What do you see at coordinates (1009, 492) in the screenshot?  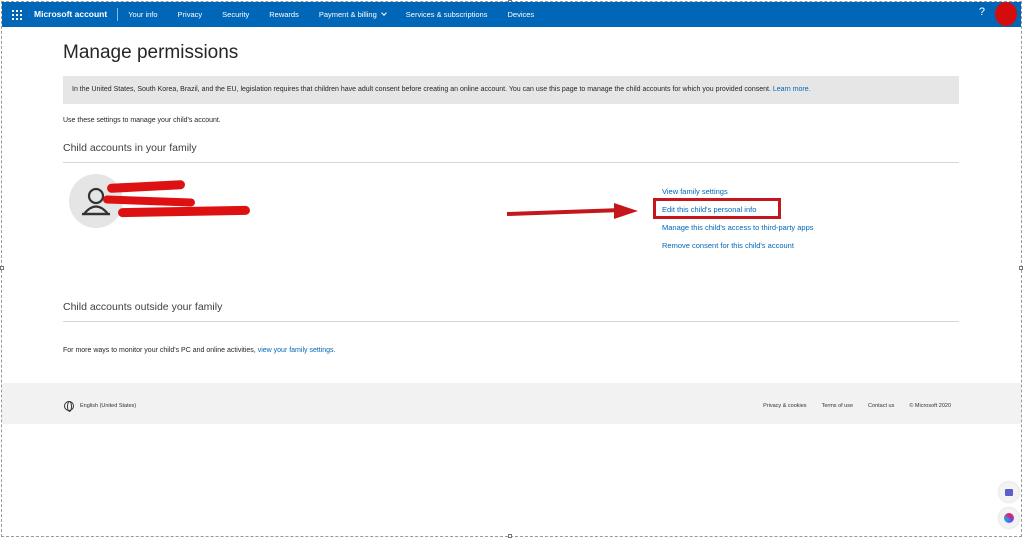 I see `teams-icon` at bounding box center [1009, 492].